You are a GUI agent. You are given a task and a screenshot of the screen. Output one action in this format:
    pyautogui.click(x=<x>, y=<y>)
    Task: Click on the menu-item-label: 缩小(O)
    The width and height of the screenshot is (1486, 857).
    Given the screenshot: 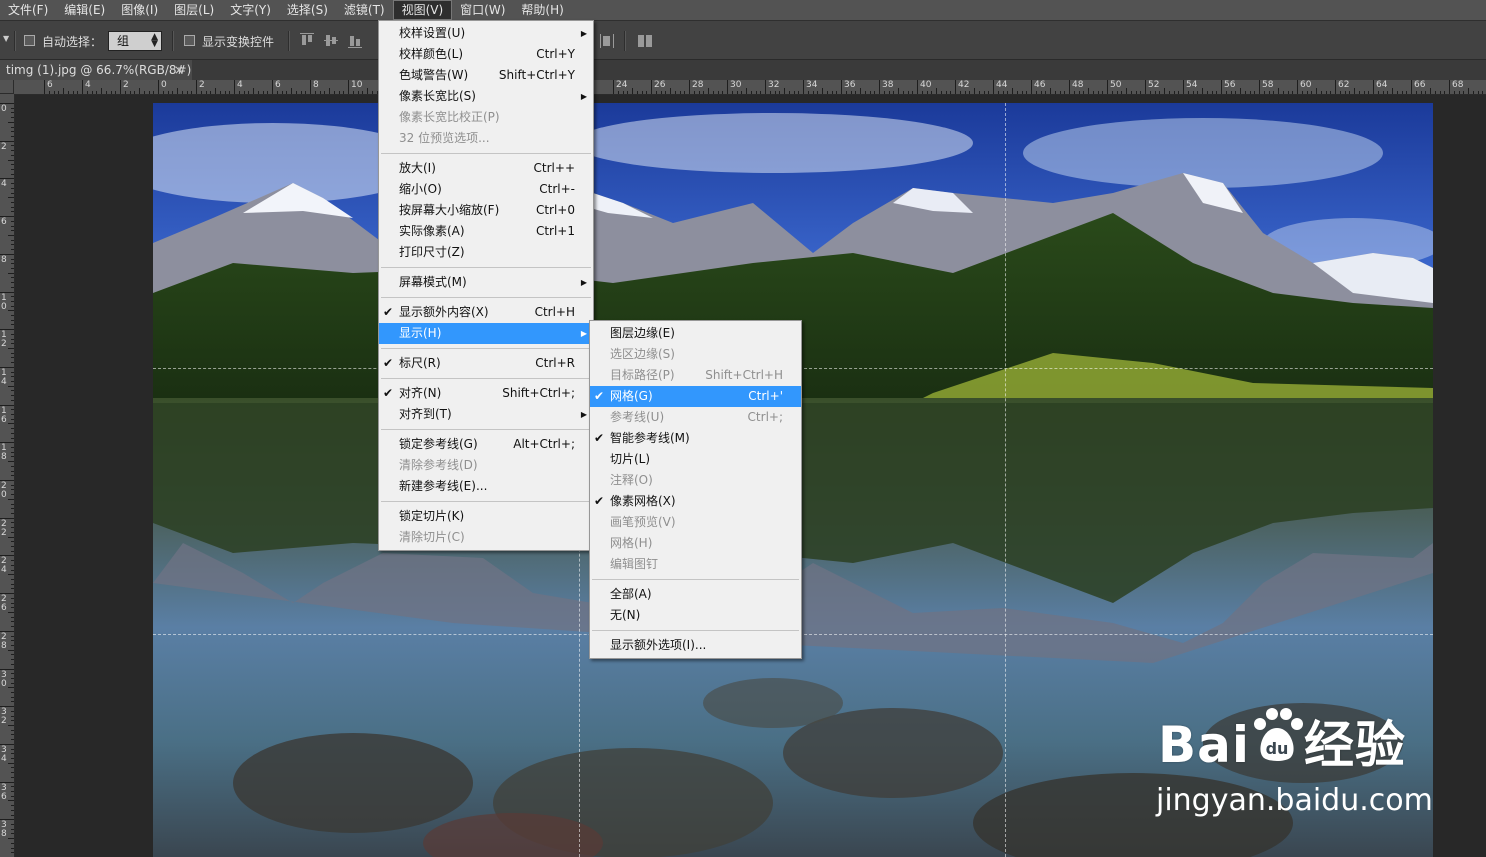 What is the action you would take?
    pyautogui.click(x=420, y=189)
    